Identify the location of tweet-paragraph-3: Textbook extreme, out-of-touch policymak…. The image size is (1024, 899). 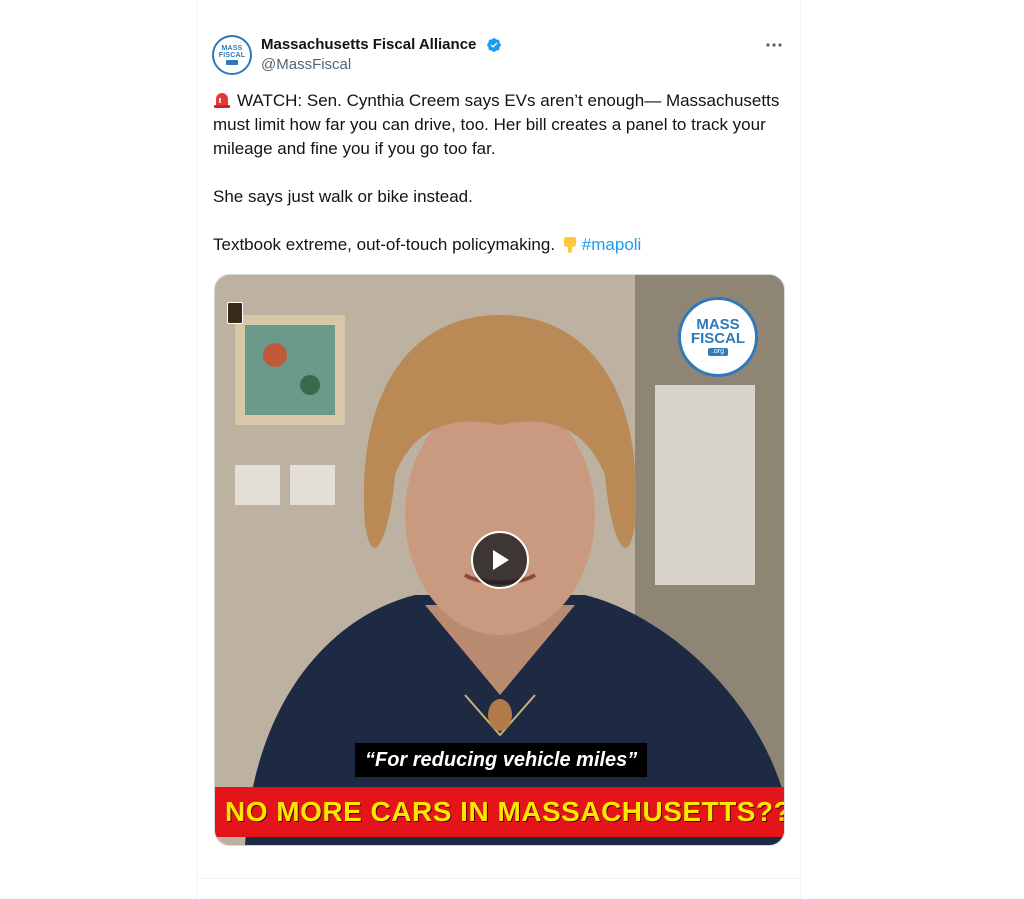
(498, 245).